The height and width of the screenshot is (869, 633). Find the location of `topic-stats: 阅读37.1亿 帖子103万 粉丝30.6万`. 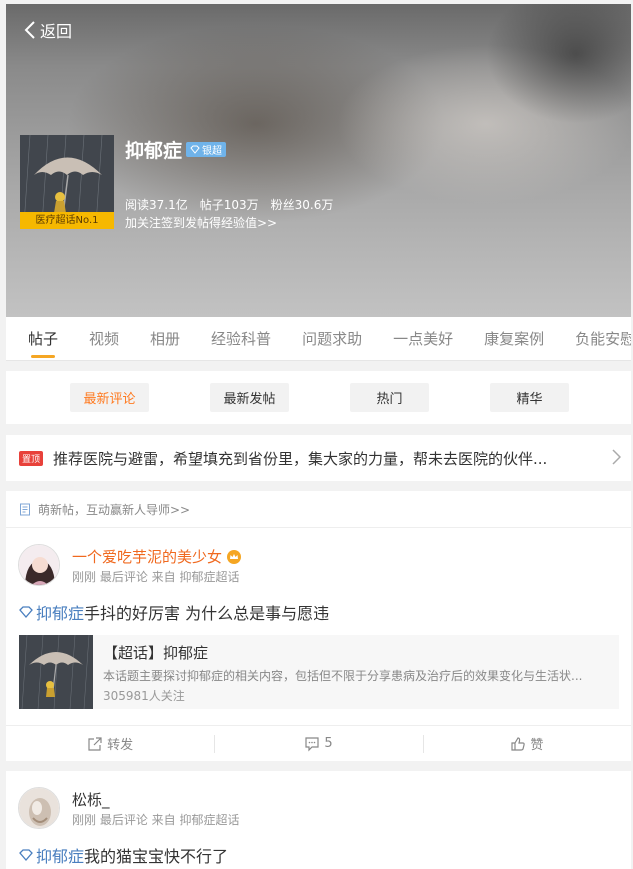

topic-stats: 阅读37.1亿 帖子103万 粉丝30.6万 is located at coordinates (229, 204).